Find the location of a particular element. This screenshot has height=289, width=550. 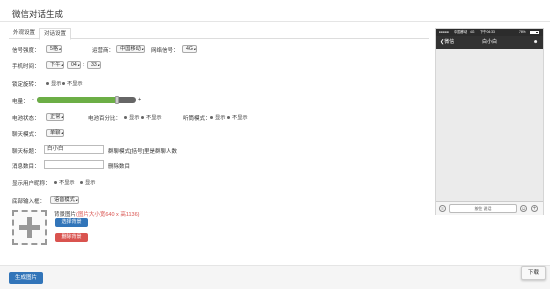

generate-image-button: 生成图片 is located at coordinates (26, 278).